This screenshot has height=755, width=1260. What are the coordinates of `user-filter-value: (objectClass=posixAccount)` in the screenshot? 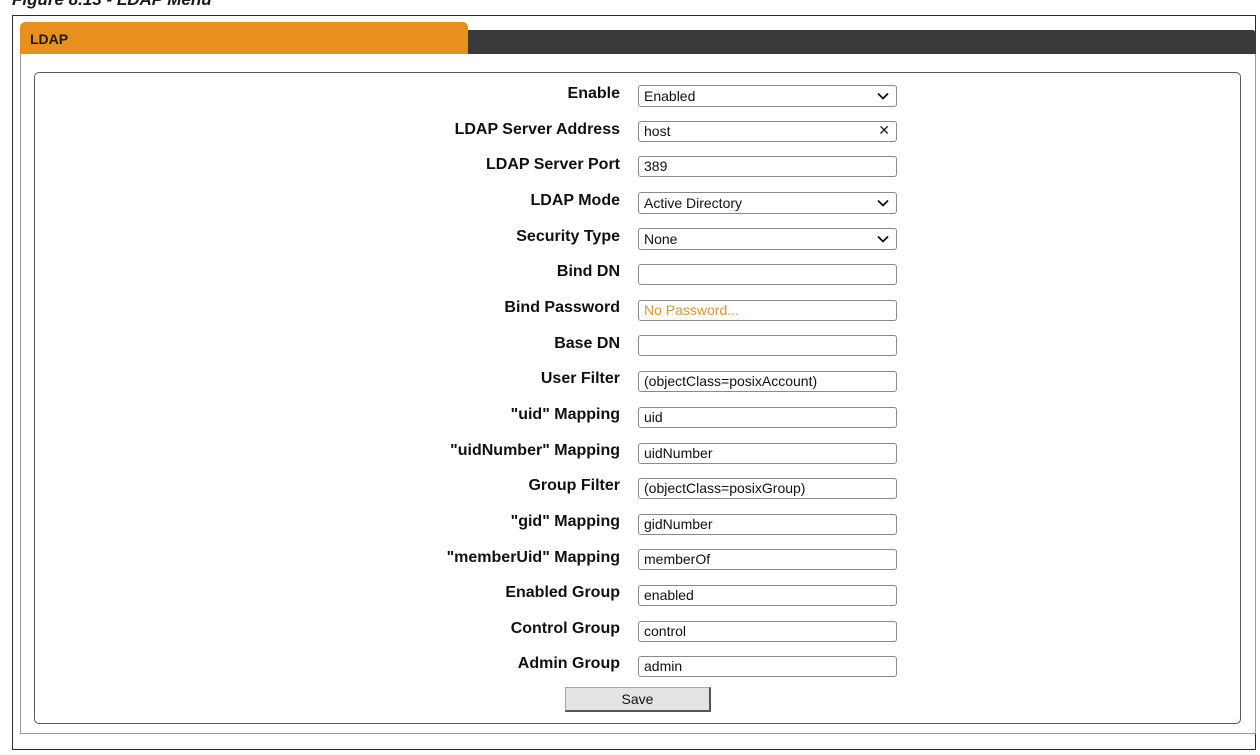 It's located at (731, 381).